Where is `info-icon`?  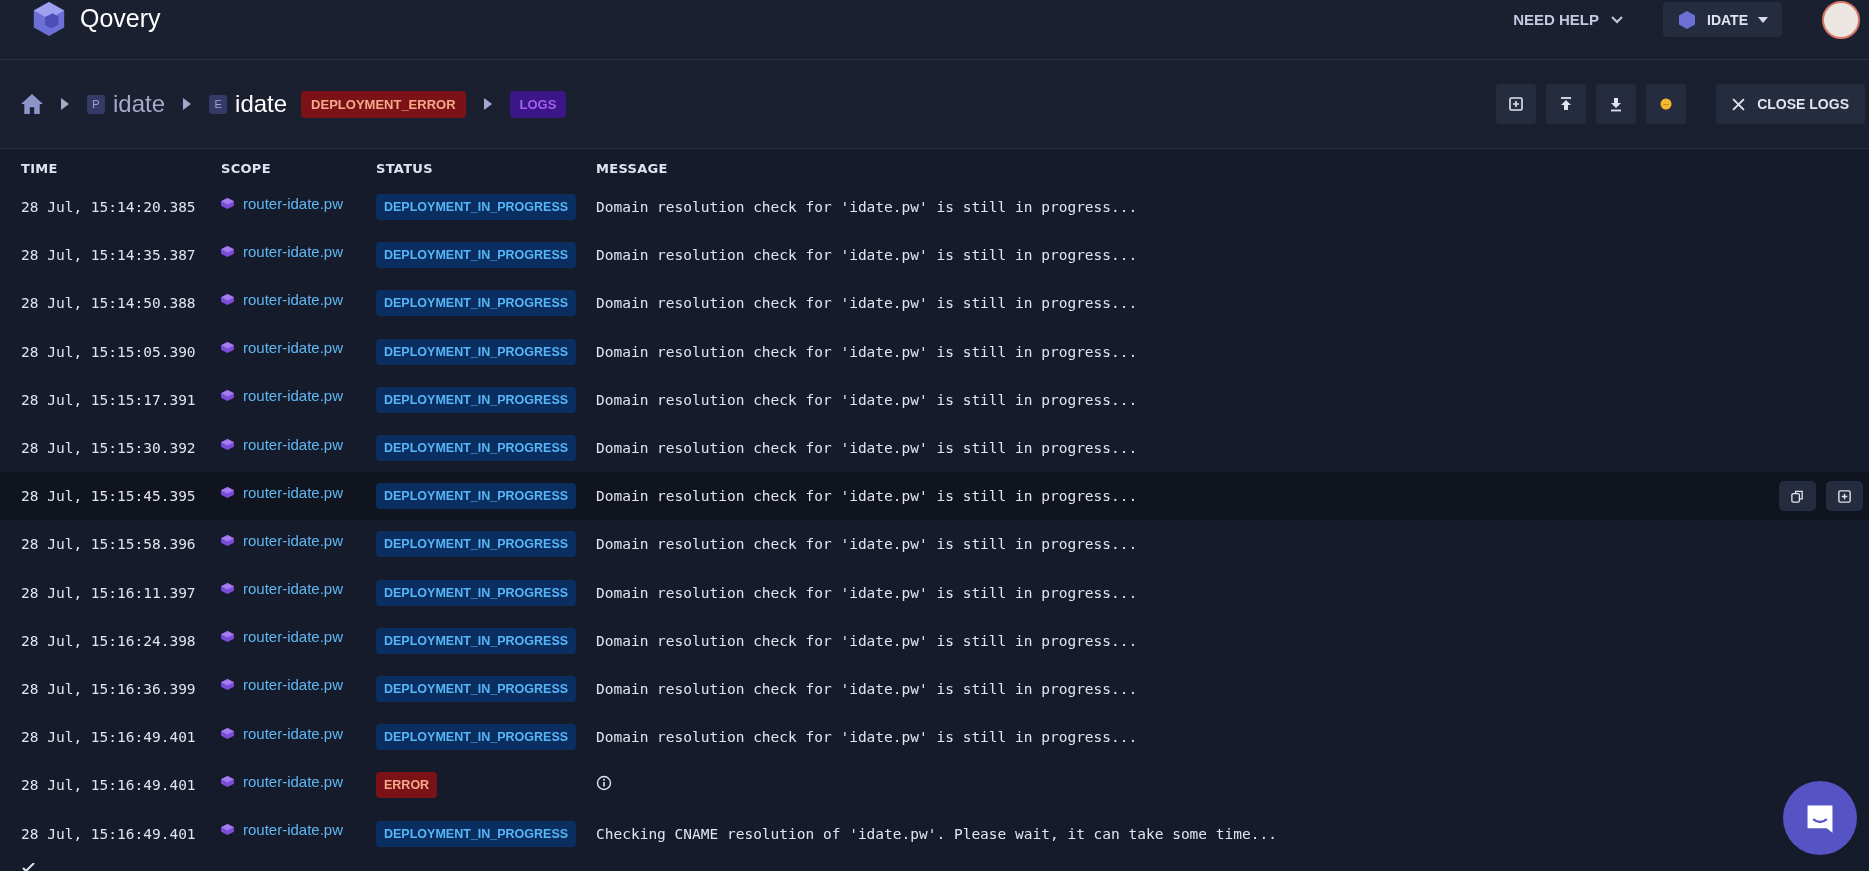
info-icon is located at coordinates (604, 783).